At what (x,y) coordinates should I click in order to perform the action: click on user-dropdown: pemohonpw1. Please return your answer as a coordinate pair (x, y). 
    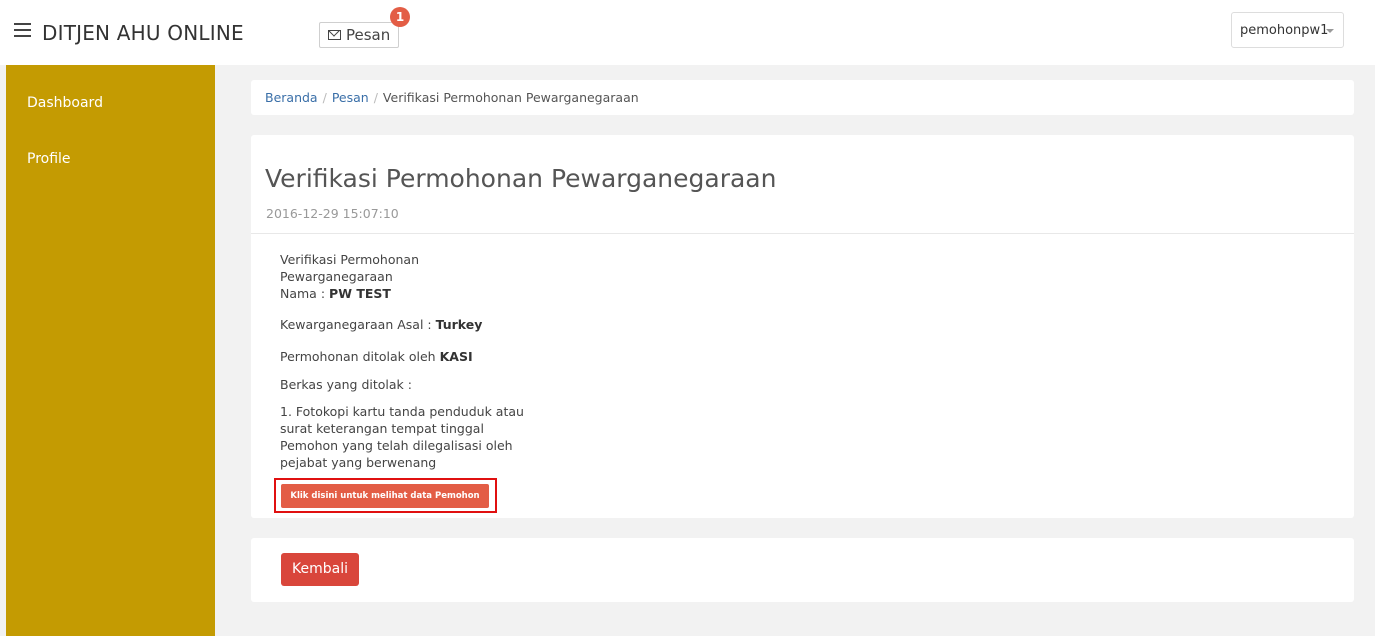
    Looking at the image, I should click on (1287, 30).